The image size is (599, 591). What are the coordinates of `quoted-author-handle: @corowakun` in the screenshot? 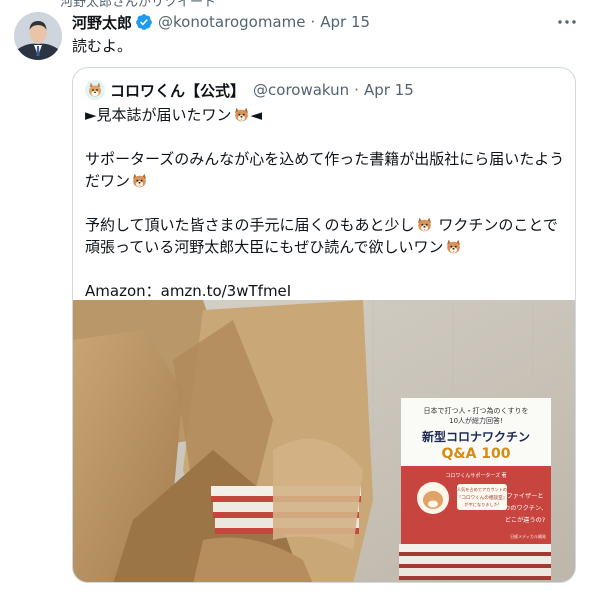 It's located at (301, 90).